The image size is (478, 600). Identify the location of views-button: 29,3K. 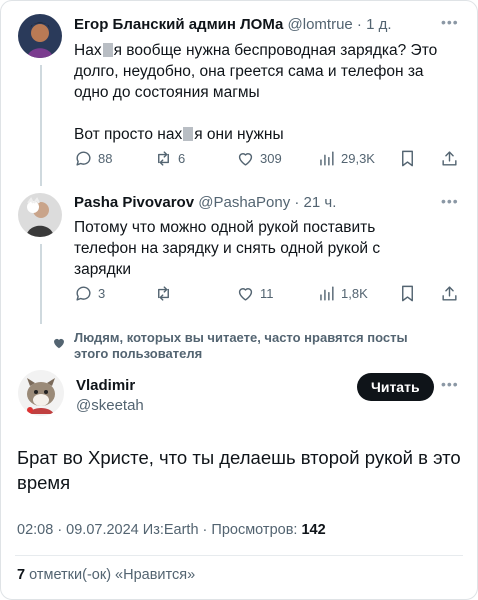
(346, 158).